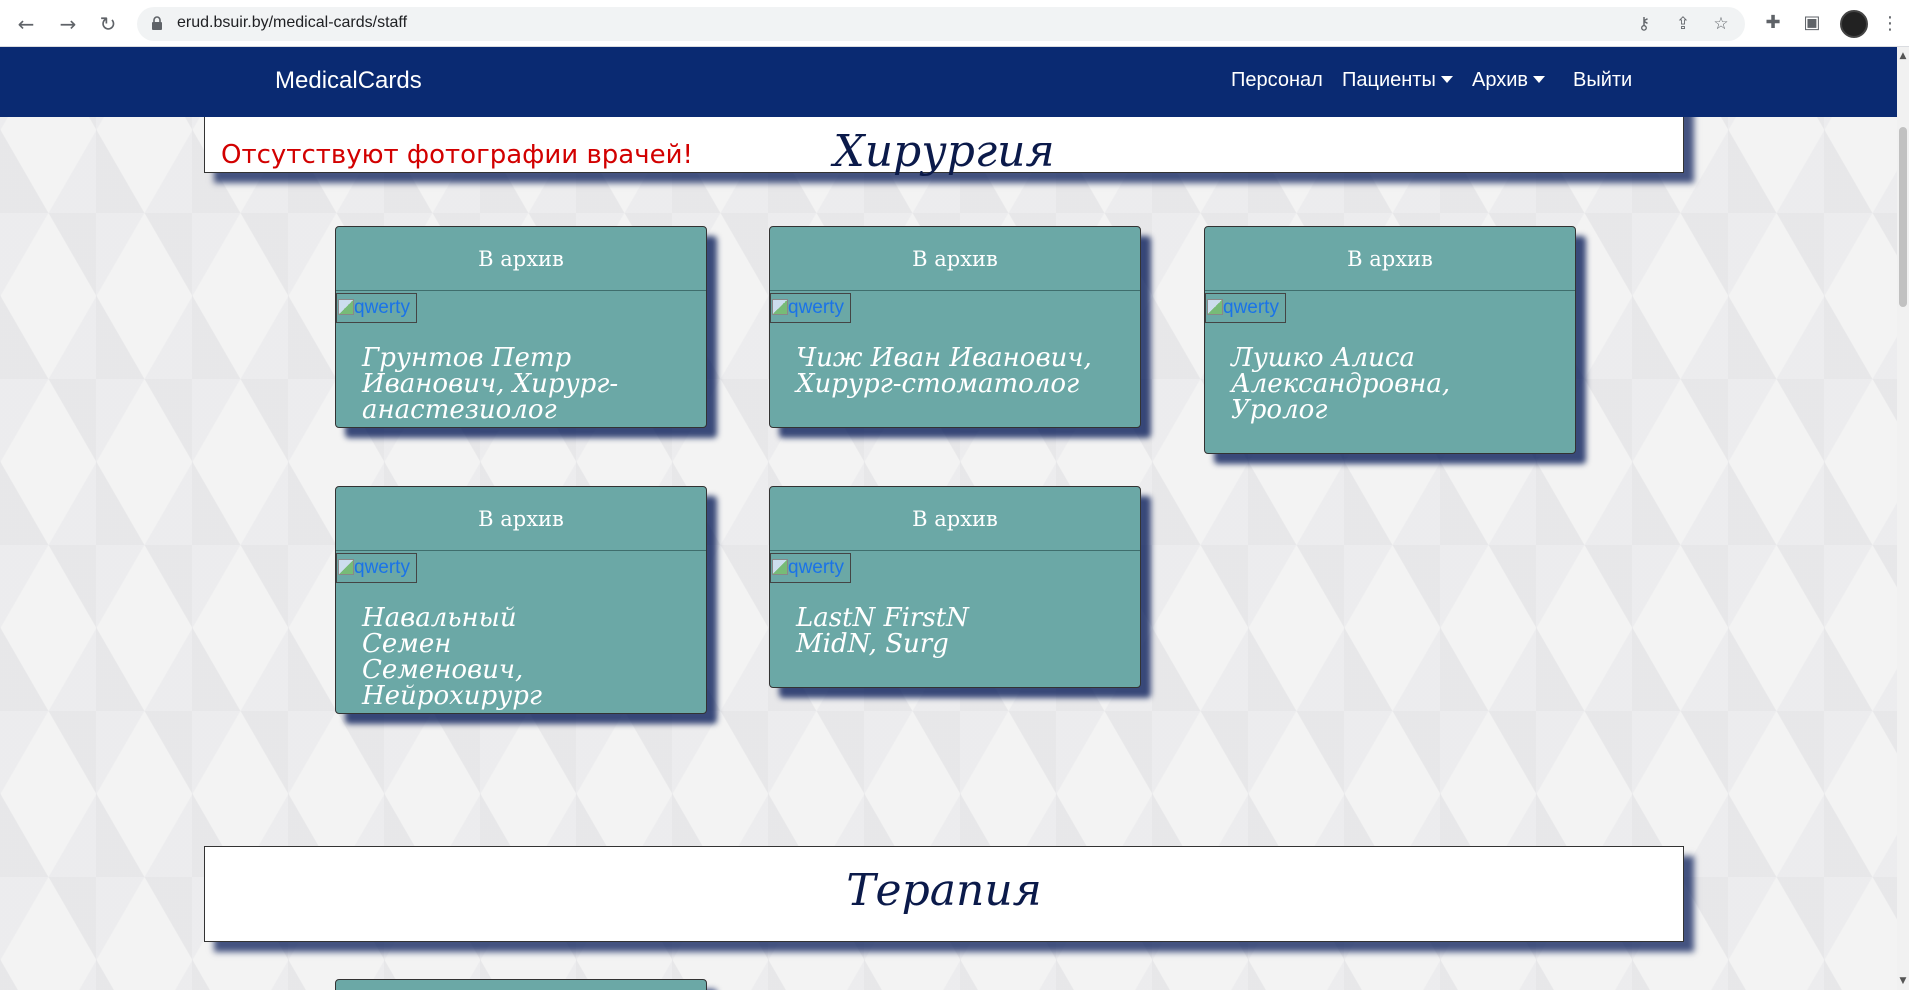  What do you see at coordinates (944, 890) in the screenshot?
I see `section-title-therapy: Терапия` at bounding box center [944, 890].